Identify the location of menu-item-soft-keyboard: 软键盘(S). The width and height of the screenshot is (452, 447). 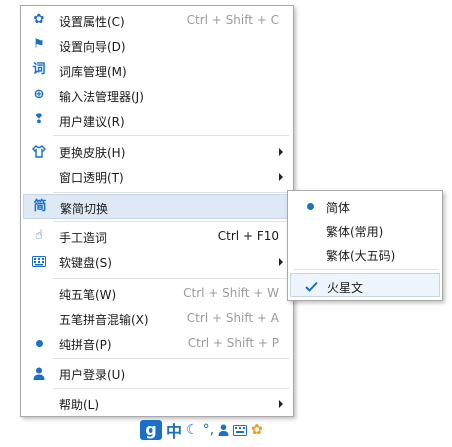
(157, 261).